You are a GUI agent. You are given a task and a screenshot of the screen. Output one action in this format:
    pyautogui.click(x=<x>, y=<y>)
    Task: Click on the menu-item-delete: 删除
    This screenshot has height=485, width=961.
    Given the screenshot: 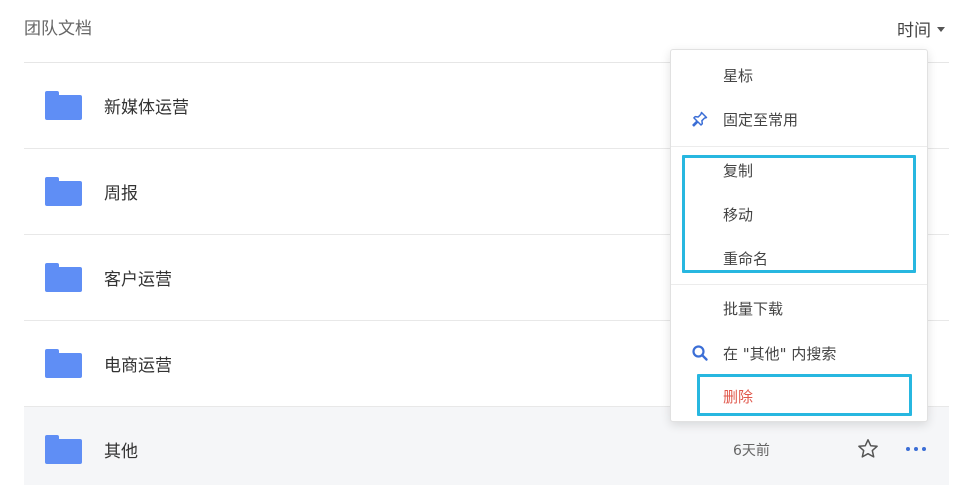 What is the action you would take?
    pyautogui.click(x=799, y=396)
    